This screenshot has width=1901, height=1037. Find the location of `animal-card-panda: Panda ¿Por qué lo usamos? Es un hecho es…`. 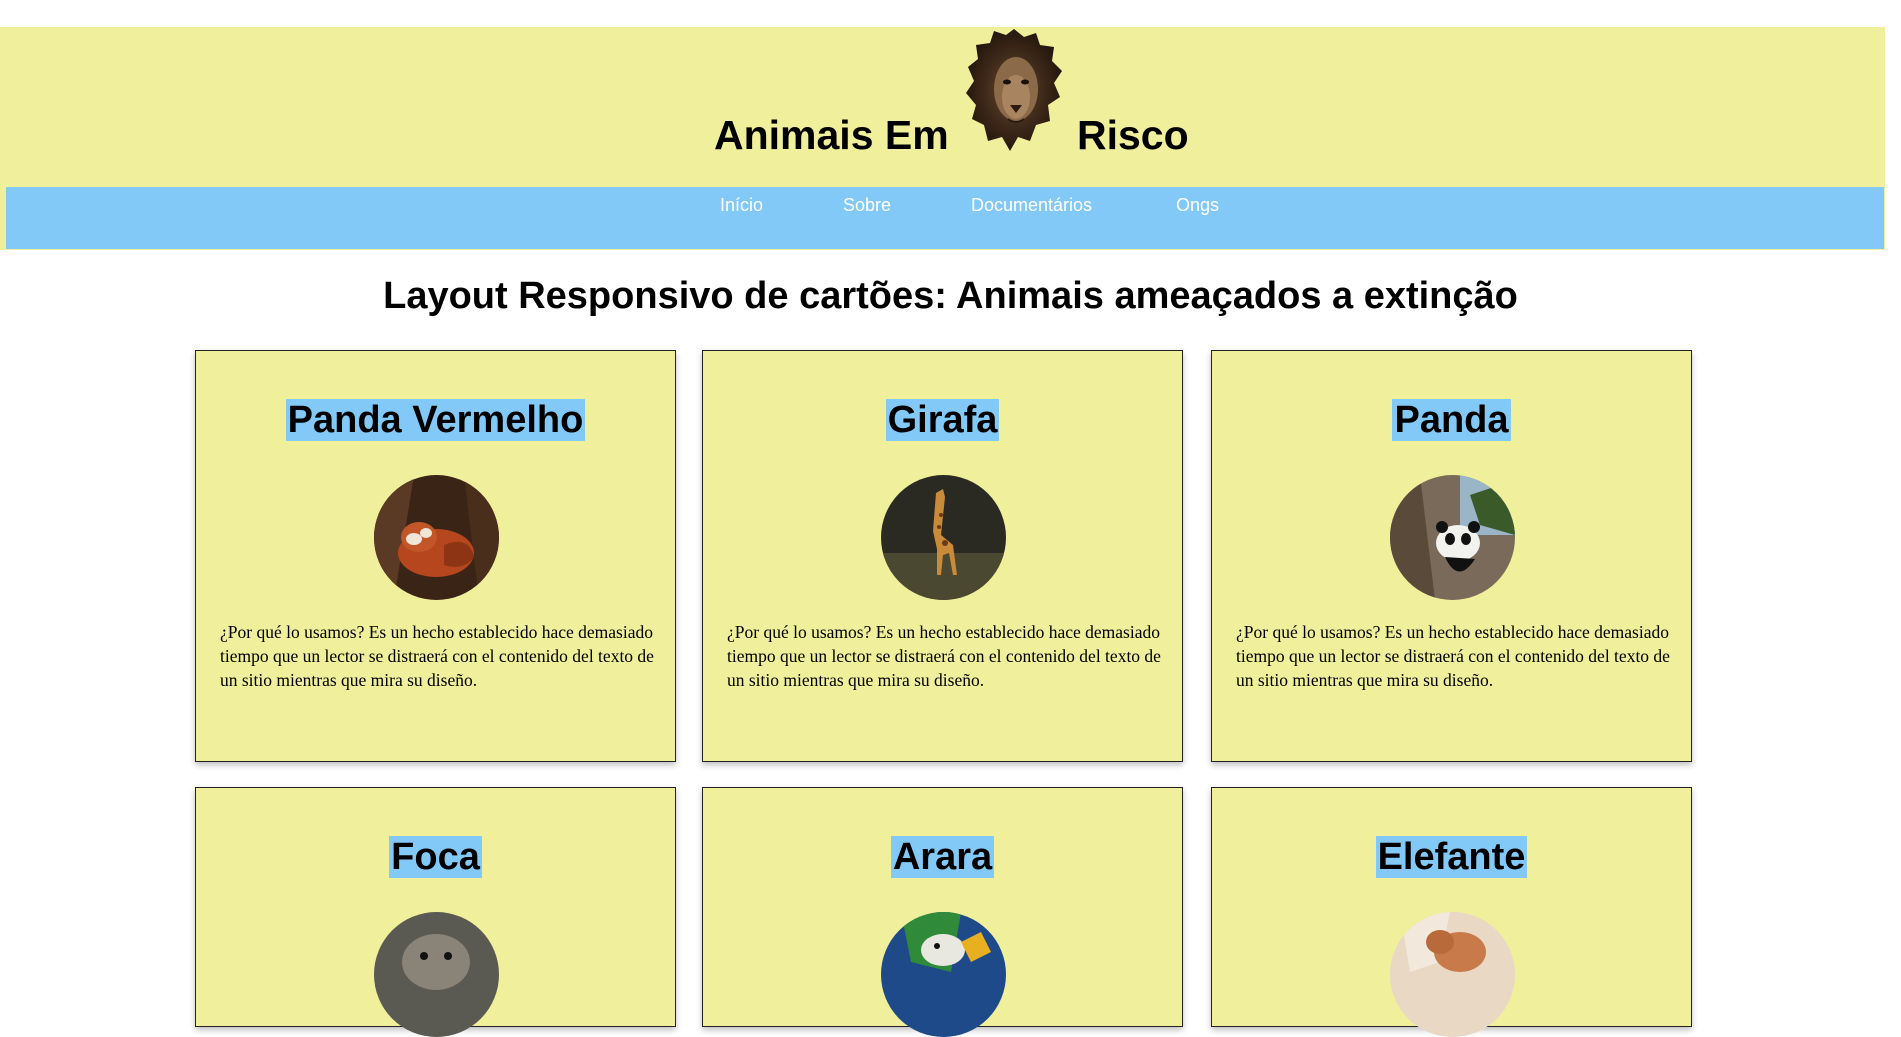

animal-card-panda: Panda ¿Por qué lo usamos? Es un hecho es… is located at coordinates (1451, 556).